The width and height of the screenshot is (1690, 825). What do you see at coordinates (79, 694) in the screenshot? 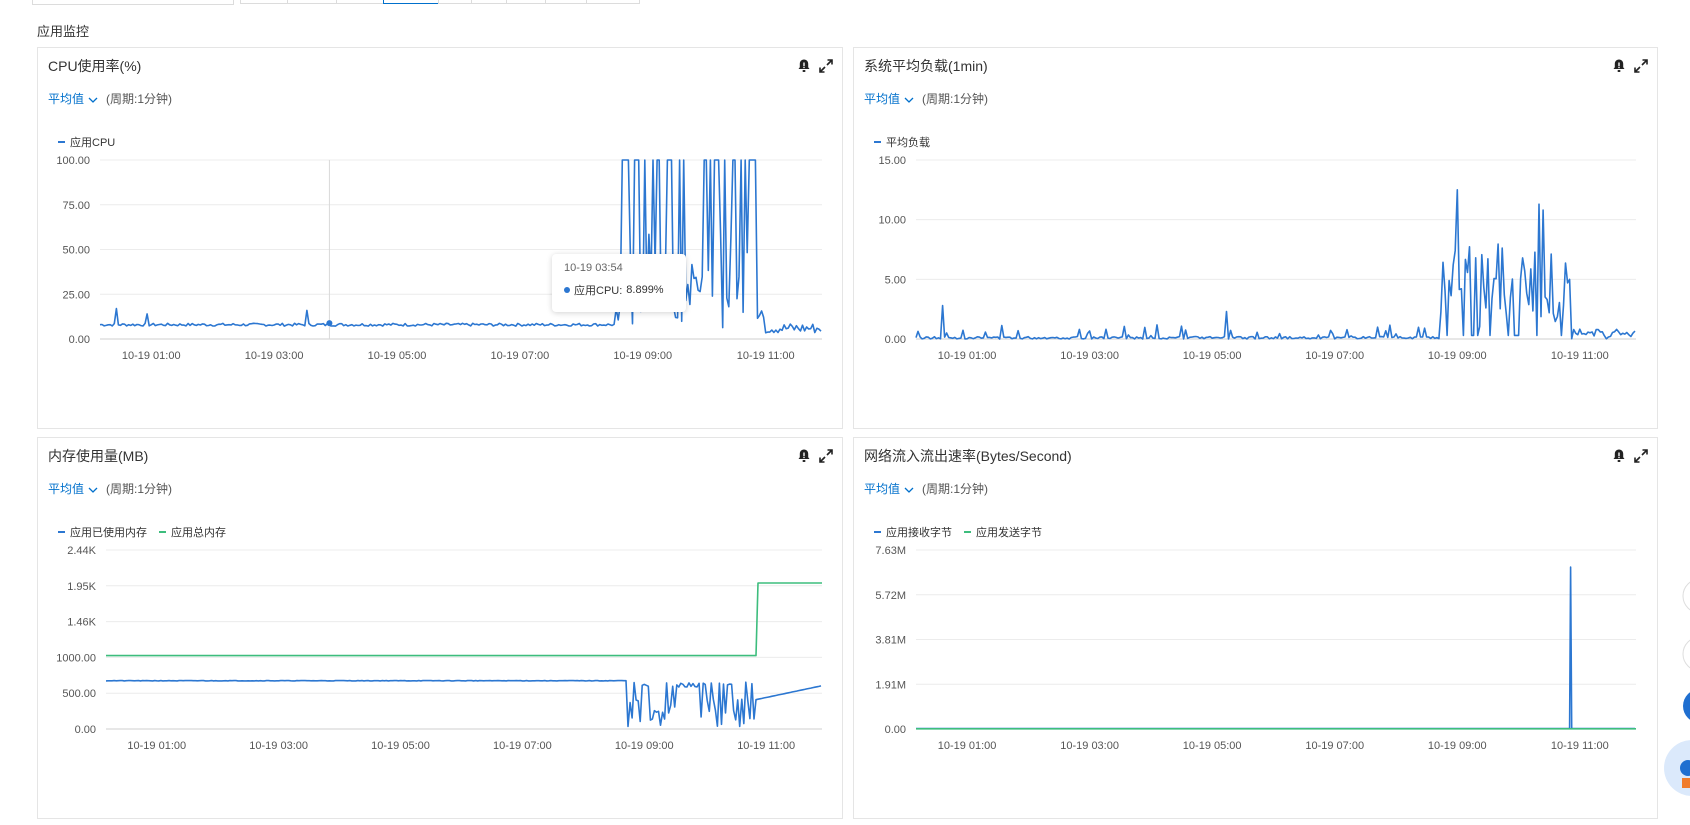
I see `y-tick-label: 500.00` at bounding box center [79, 694].